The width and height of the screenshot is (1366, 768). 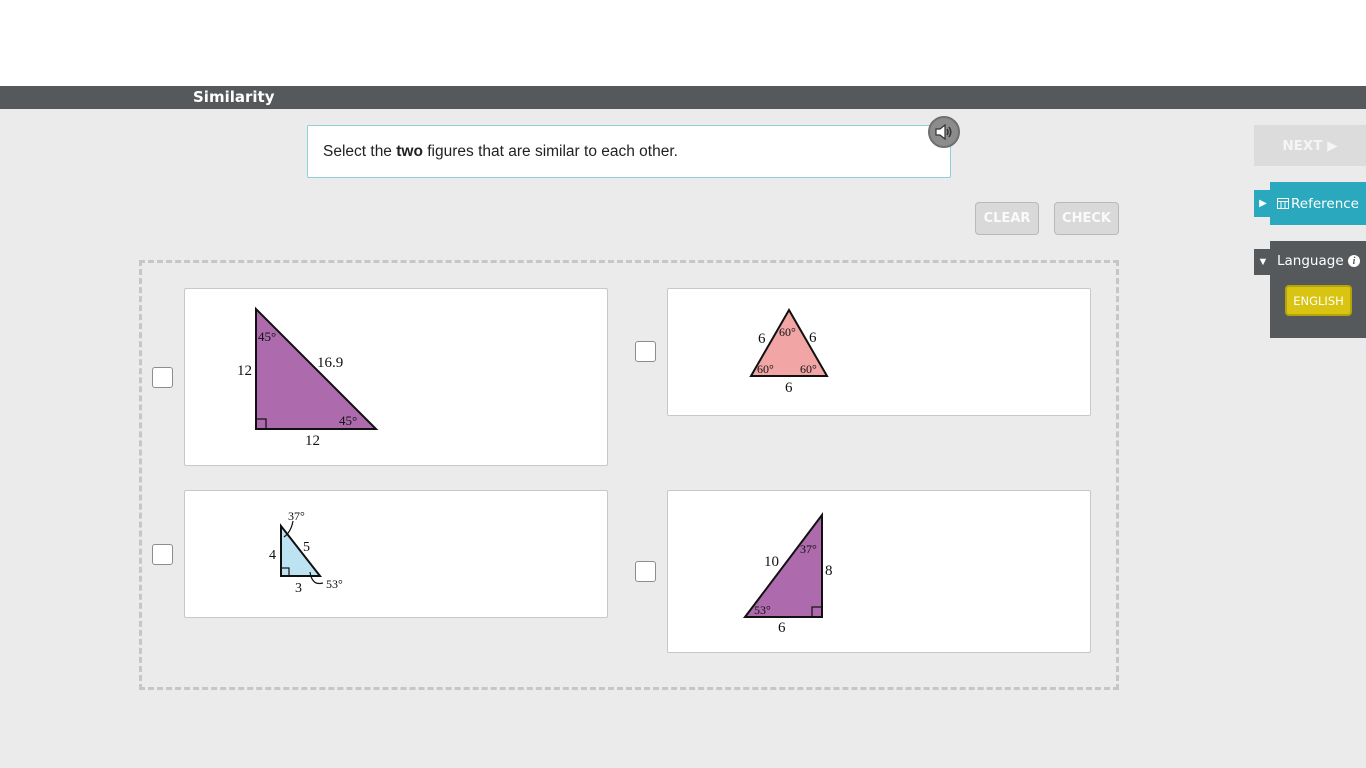 What do you see at coordinates (306, 547) in the screenshot?
I see `figure-c-side-hyp: 5` at bounding box center [306, 547].